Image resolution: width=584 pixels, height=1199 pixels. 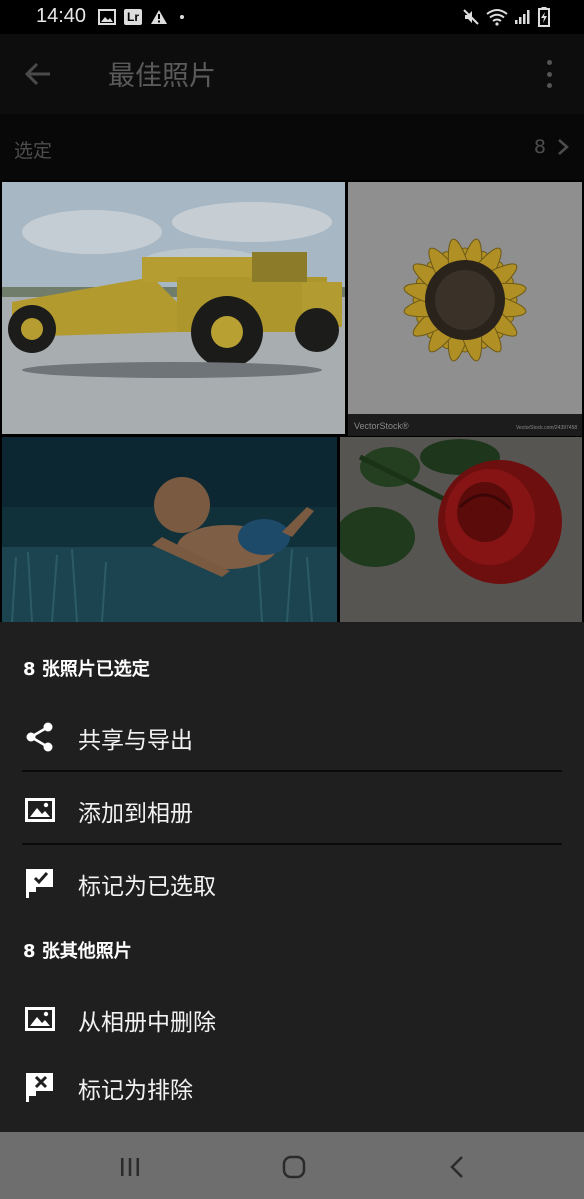 What do you see at coordinates (135, 1091) in the screenshot?
I see `flag-reject-label: 标记为排除` at bounding box center [135, 1091].